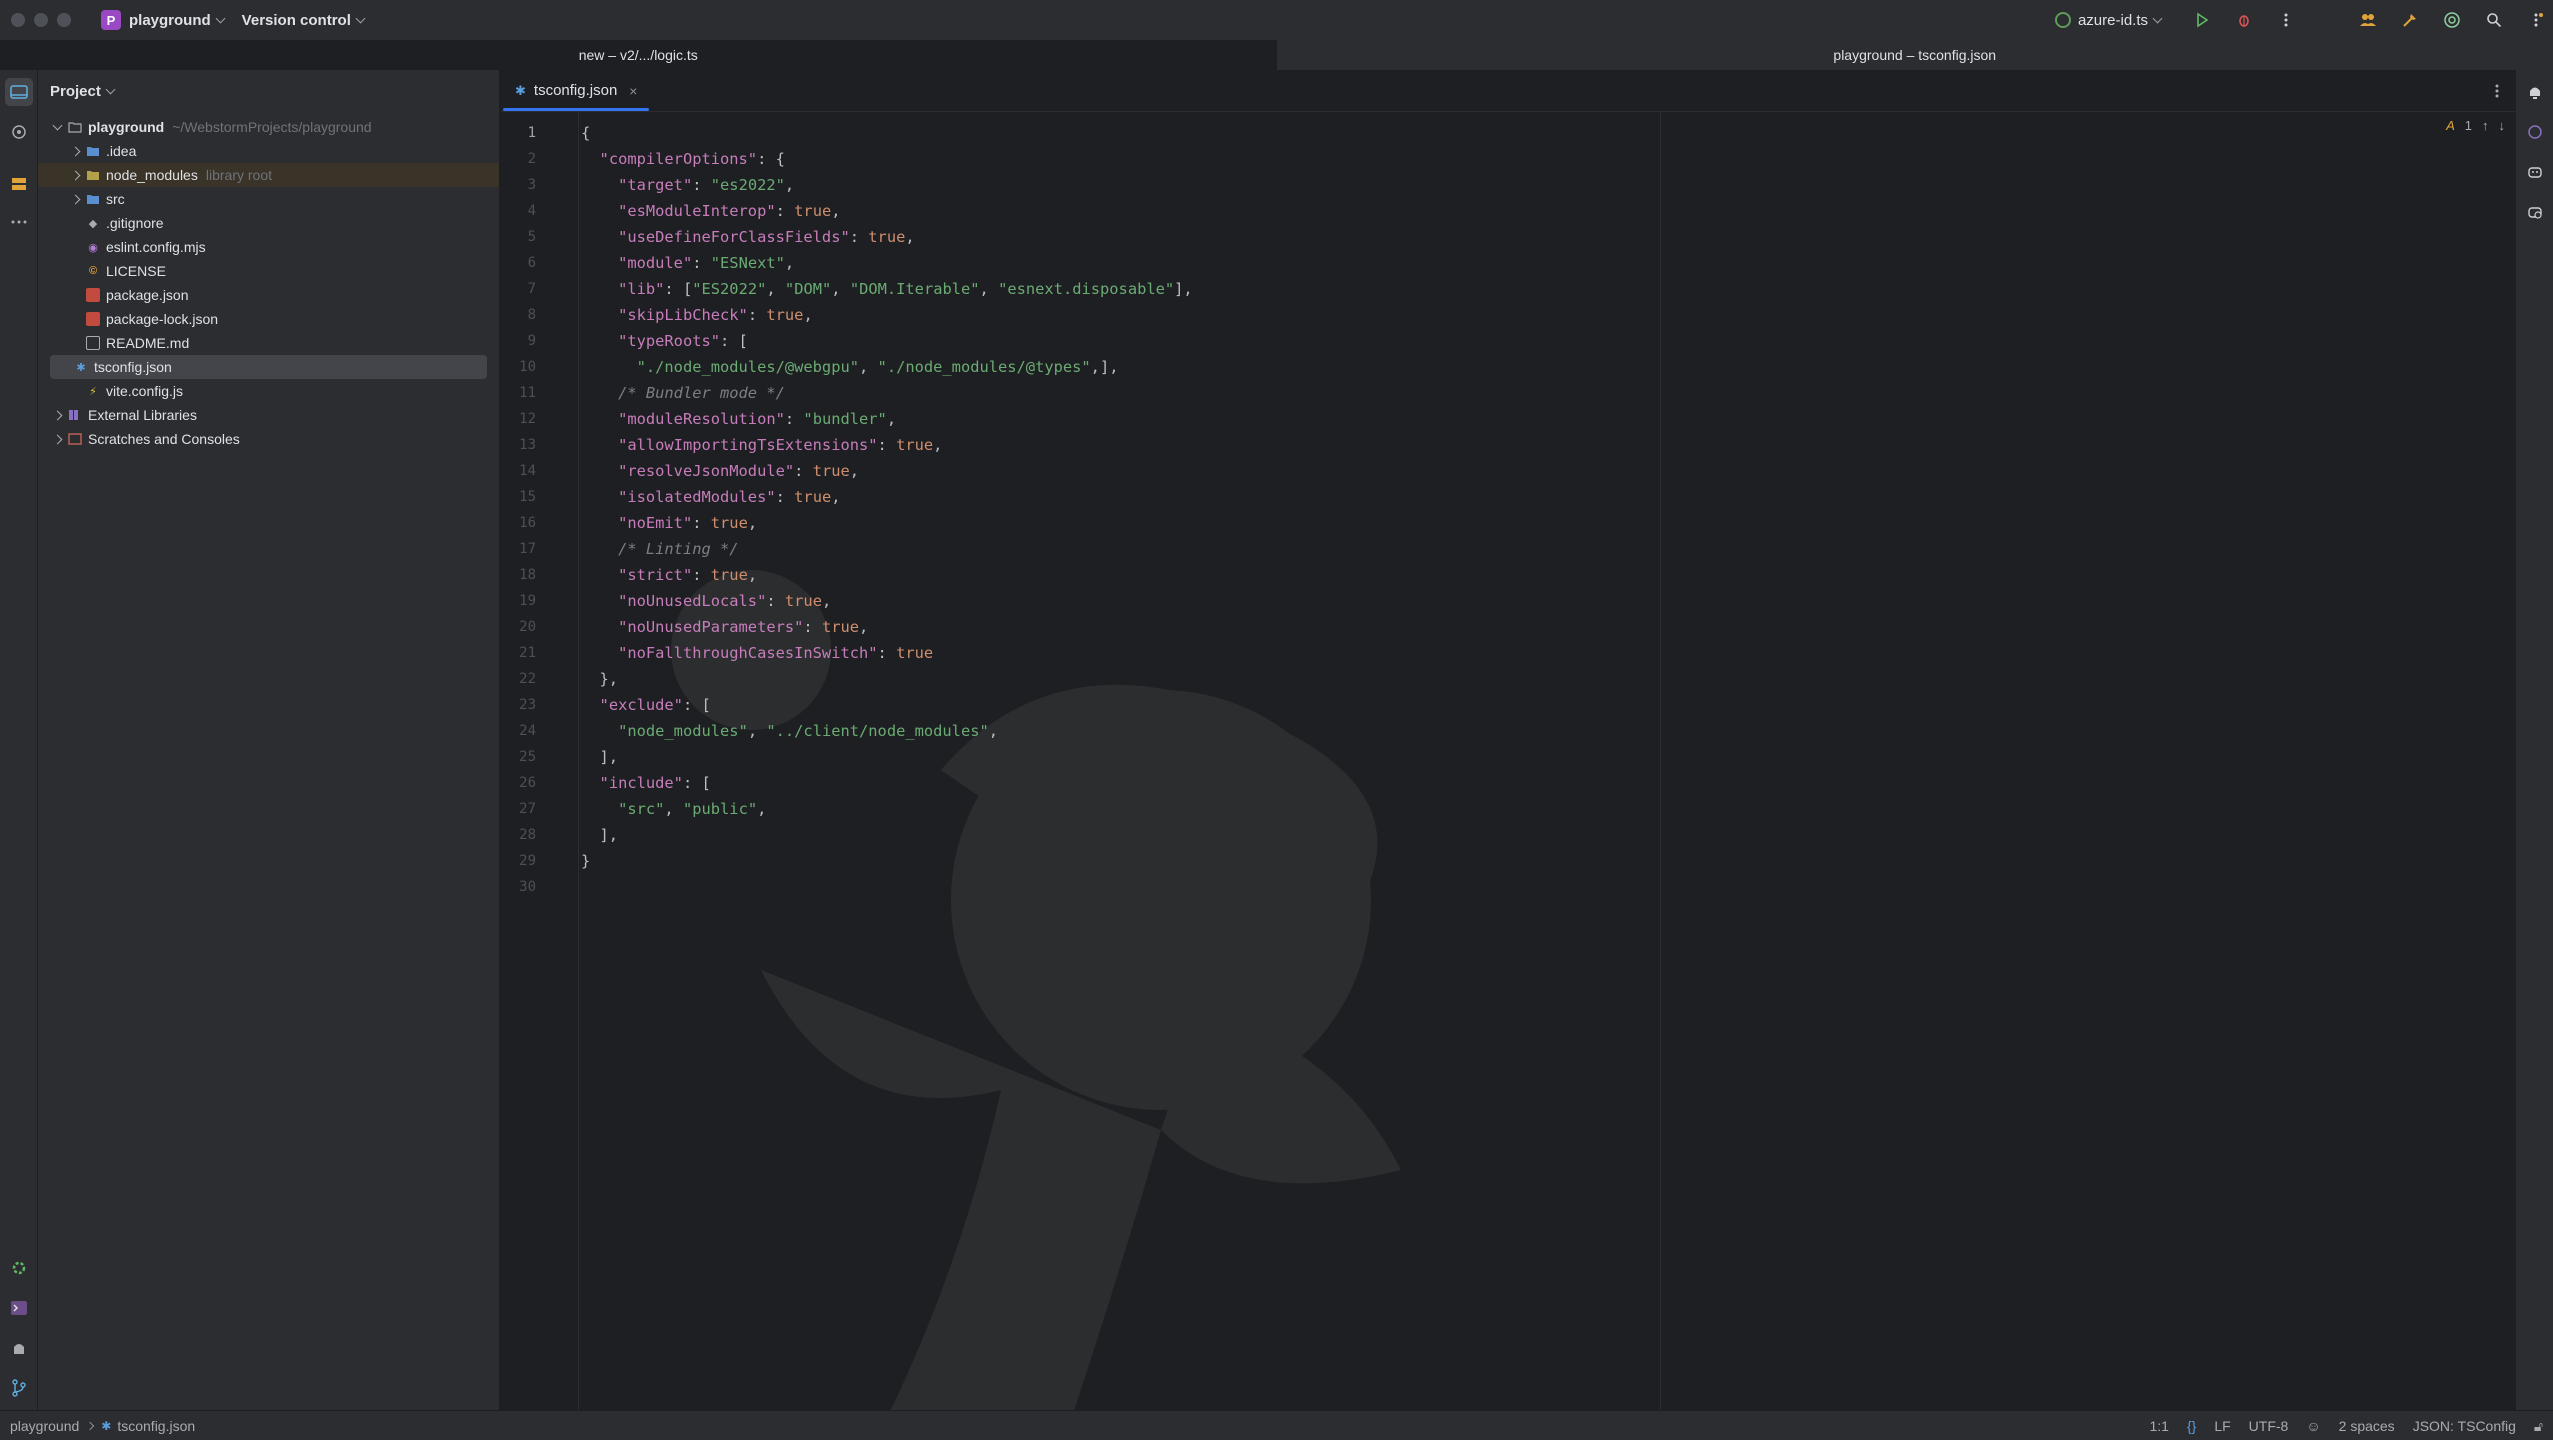  Describe the element at coordinates (2108, 20) in the screenshot. I see `run-configuration-selector: azure-id.ts` at that location.